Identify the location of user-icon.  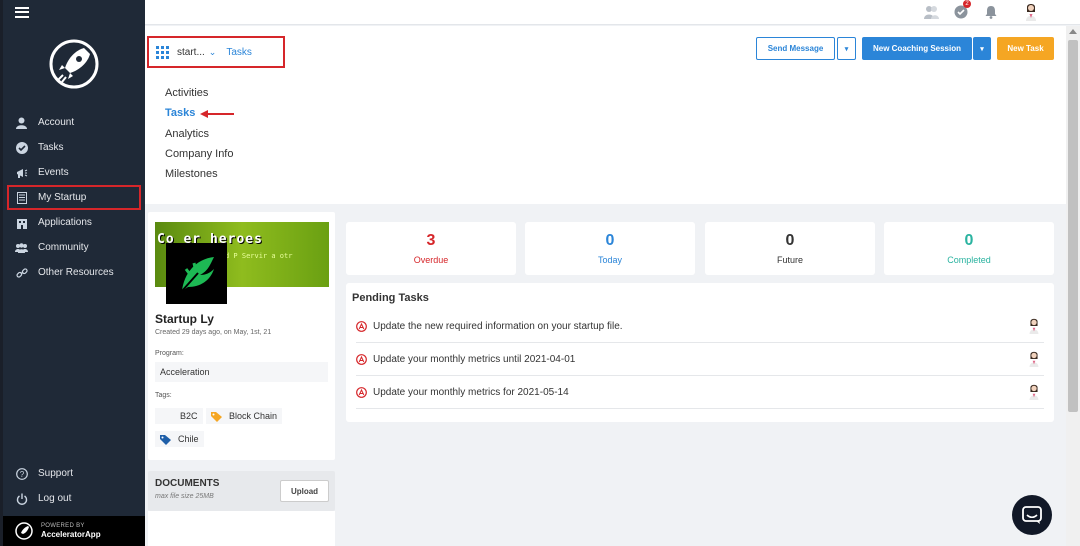
(21, 122).